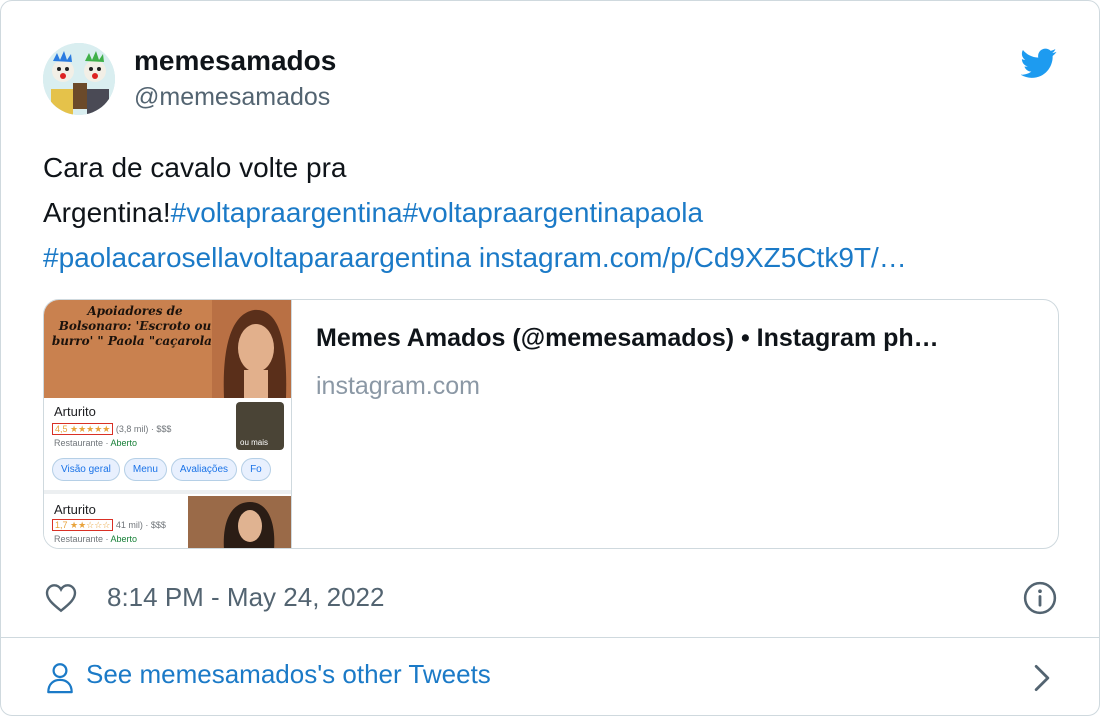 The width and height of the screenshot is (1100, 716). Describe the element at coordinates (143, 429) in the screenshot. I see `rating-reviews: (3,8 mil) · $$$` at that location.